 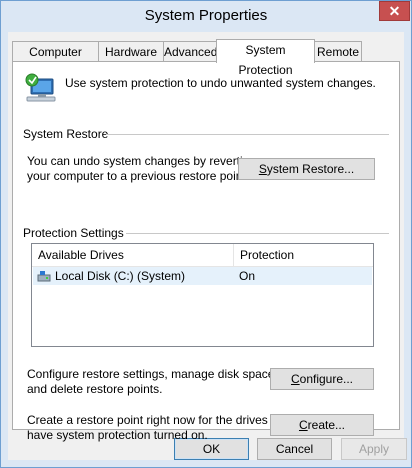 What do you see at coordinates (338, 51) in the screenshot?
I see `tab-remote: Remote` at bounding box center [338, 51].